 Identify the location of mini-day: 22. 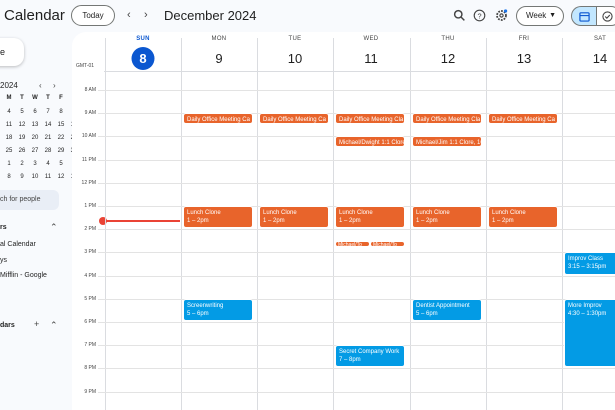
(61, 138).